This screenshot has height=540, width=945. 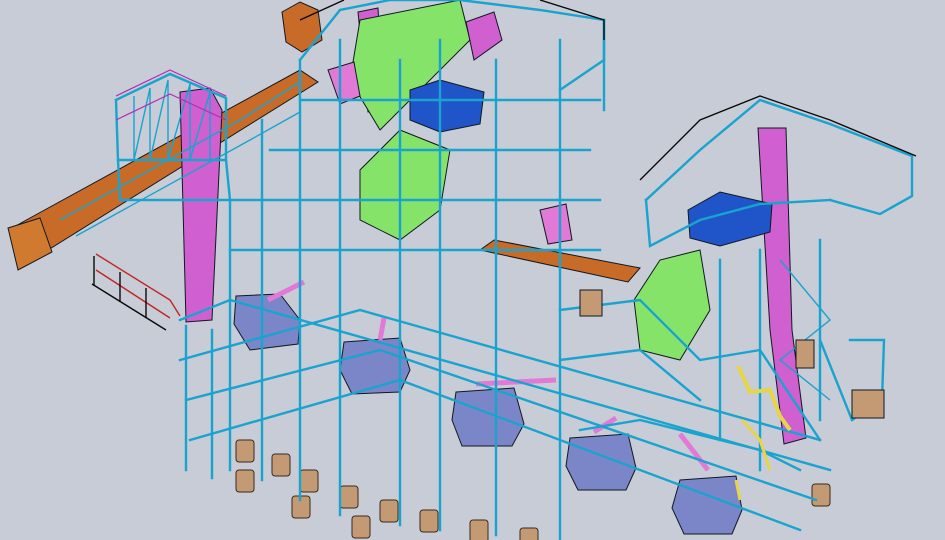 What do you see at coordinates (601, 462) in the screenshot?
I see `crusher-unit` at bounding box center [601, 462].